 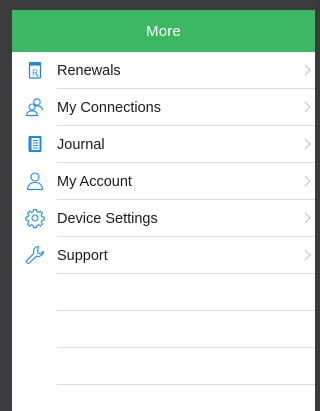 What do you see at coordinates (163, 70) in the screenshot?
I see `menu-item-renewals: R Renewals` at bounding box center [163, 70].